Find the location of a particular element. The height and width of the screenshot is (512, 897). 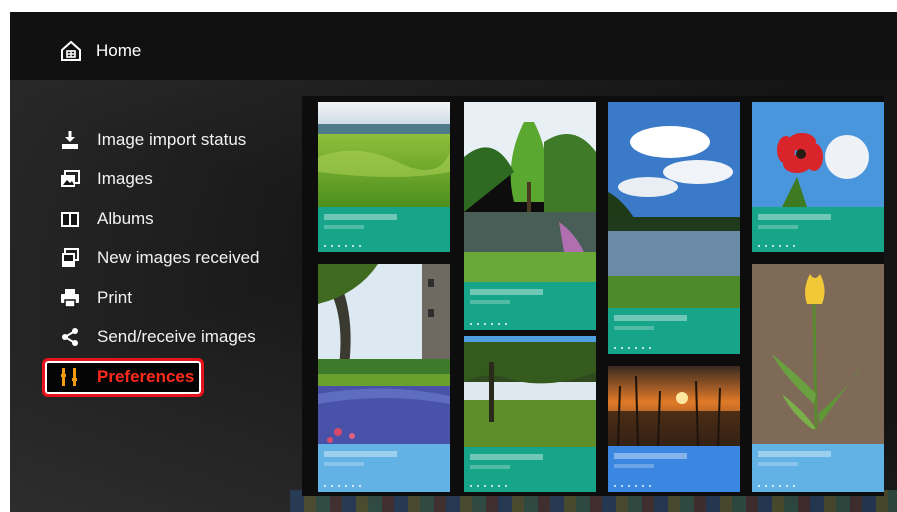

menu-item-label: Image import status is located at coordinates (172, 139).